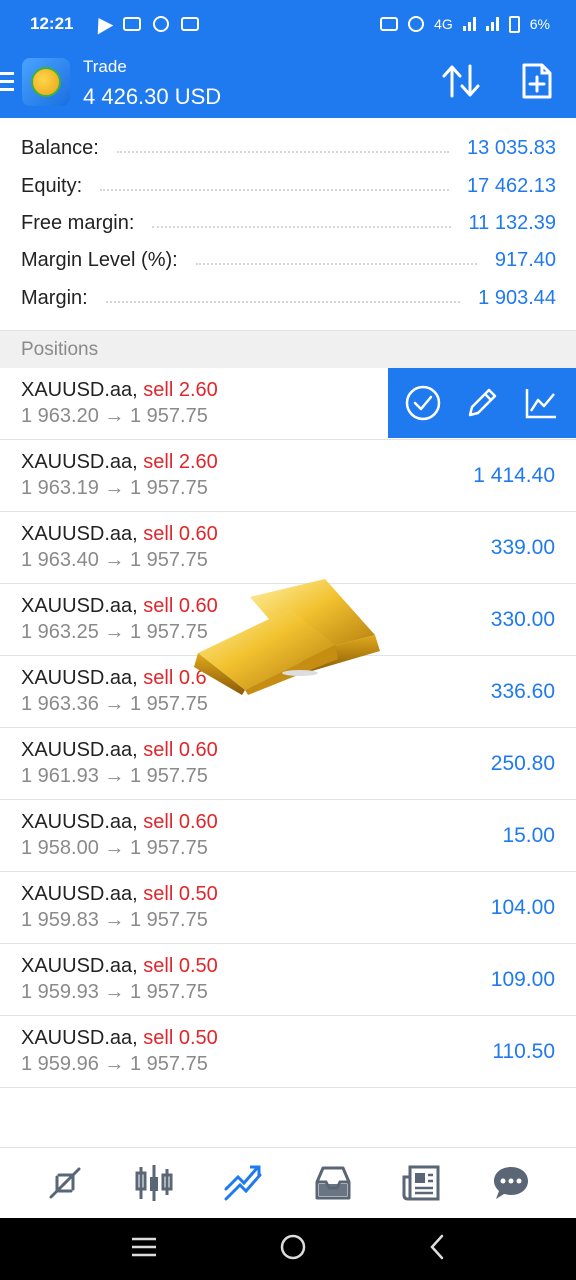 Image resolution: width=576 pixels, height=1280 pixels. Describe the element at coordinates (512, 223) in the screenshot. I see `free-margin-value: 11 132.39` at that location.